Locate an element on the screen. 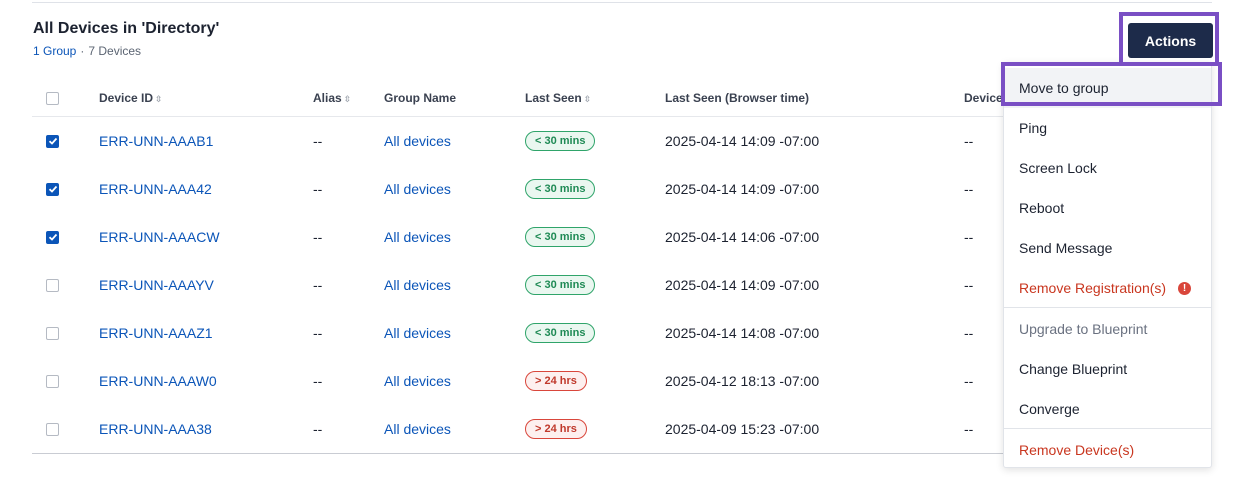  menu-item-move-to-group: Move to group is located at coordinates (1107, 88).